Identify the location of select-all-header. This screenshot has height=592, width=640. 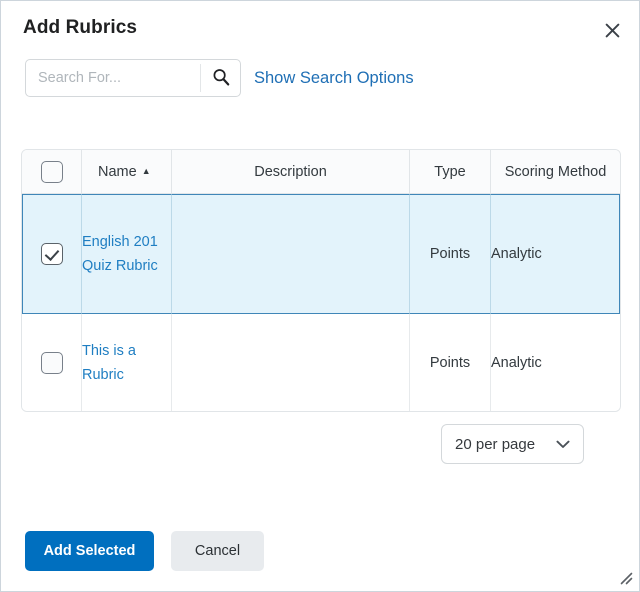
(52, 172).